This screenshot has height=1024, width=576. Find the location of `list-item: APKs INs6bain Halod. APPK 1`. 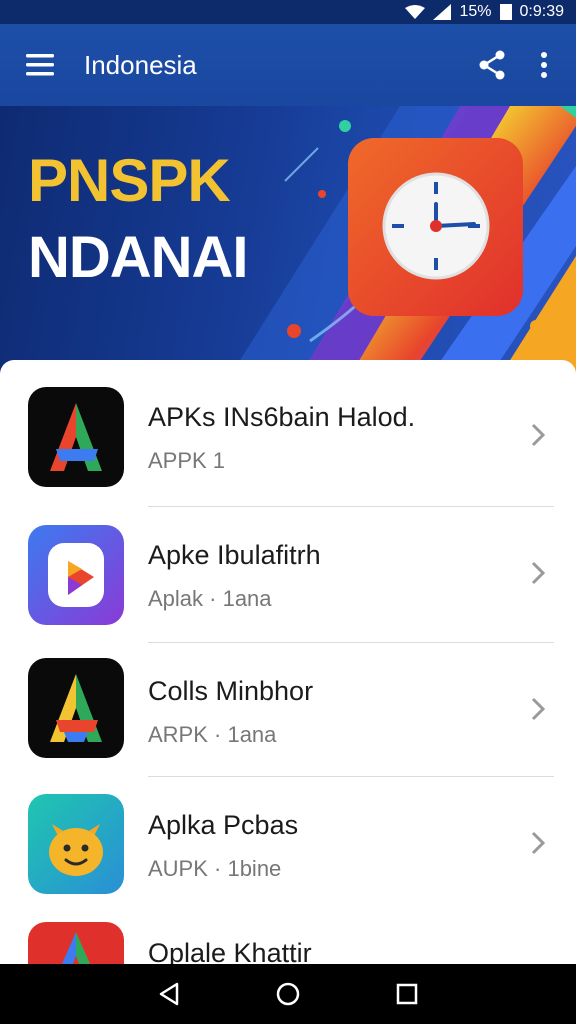

list-item: APKs INs6bain Halod. APPK 1 is located at coordinates (288, 437).